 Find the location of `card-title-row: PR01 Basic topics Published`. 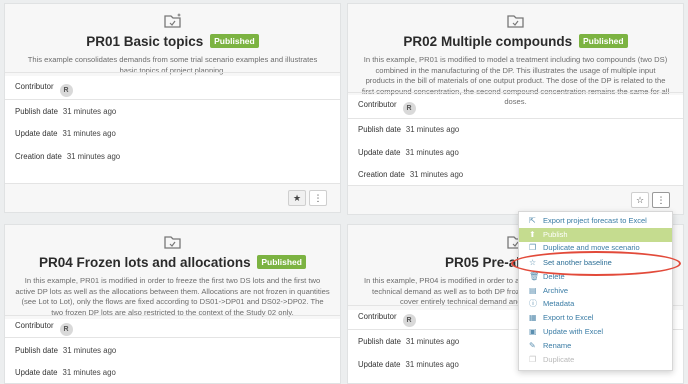

card-title-row: PR01 Basic topics Published is located at coordinates (172, 41).